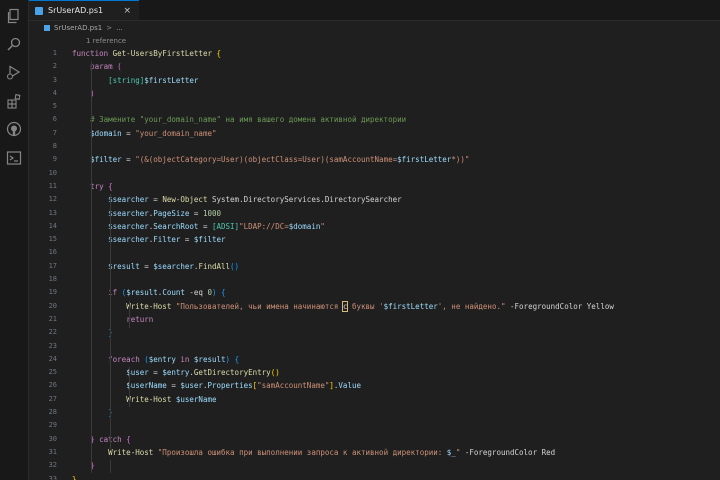  What do you see at coordinates (374, 332) in the screenshot?
I see `code-line: 22 }` at bounding box center [374, 332].